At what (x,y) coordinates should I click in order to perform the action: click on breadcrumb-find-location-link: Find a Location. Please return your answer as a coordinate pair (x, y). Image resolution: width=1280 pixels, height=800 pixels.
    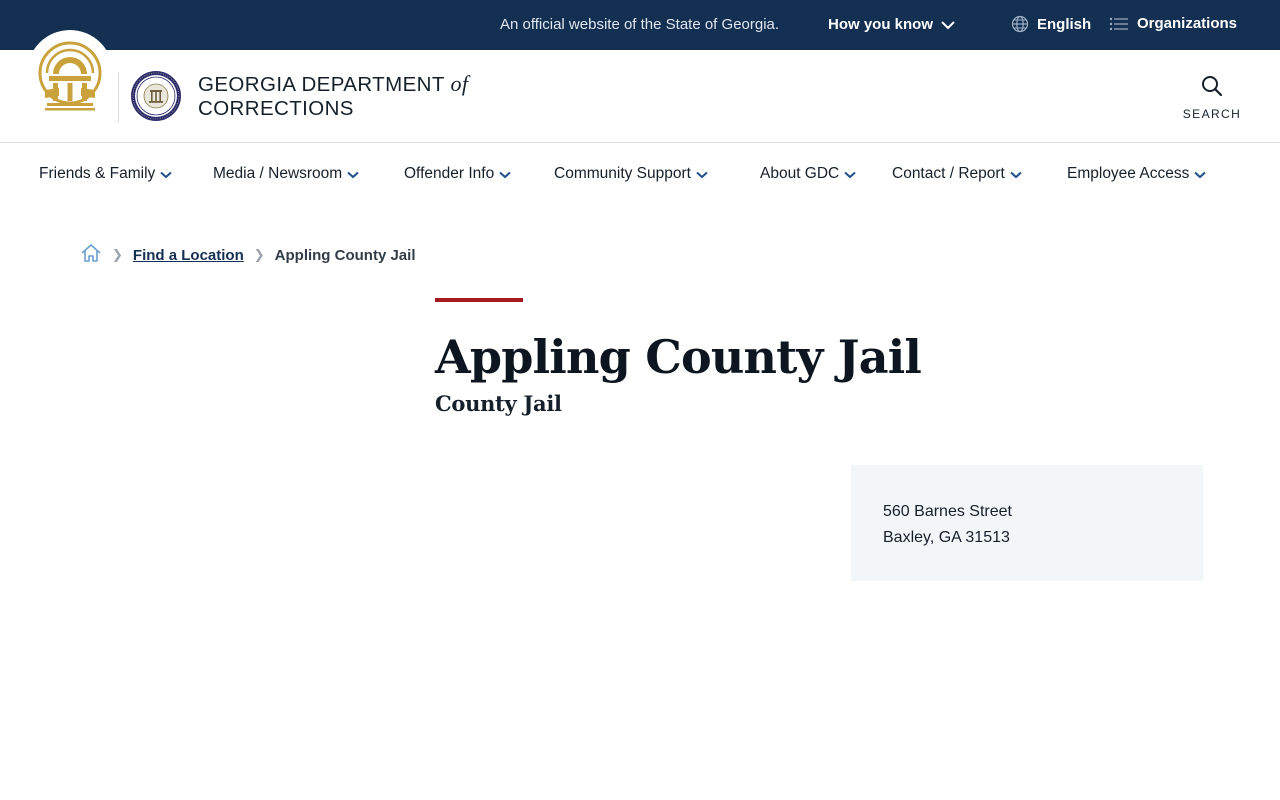
    Looking at the image, I should click on (188, 255).